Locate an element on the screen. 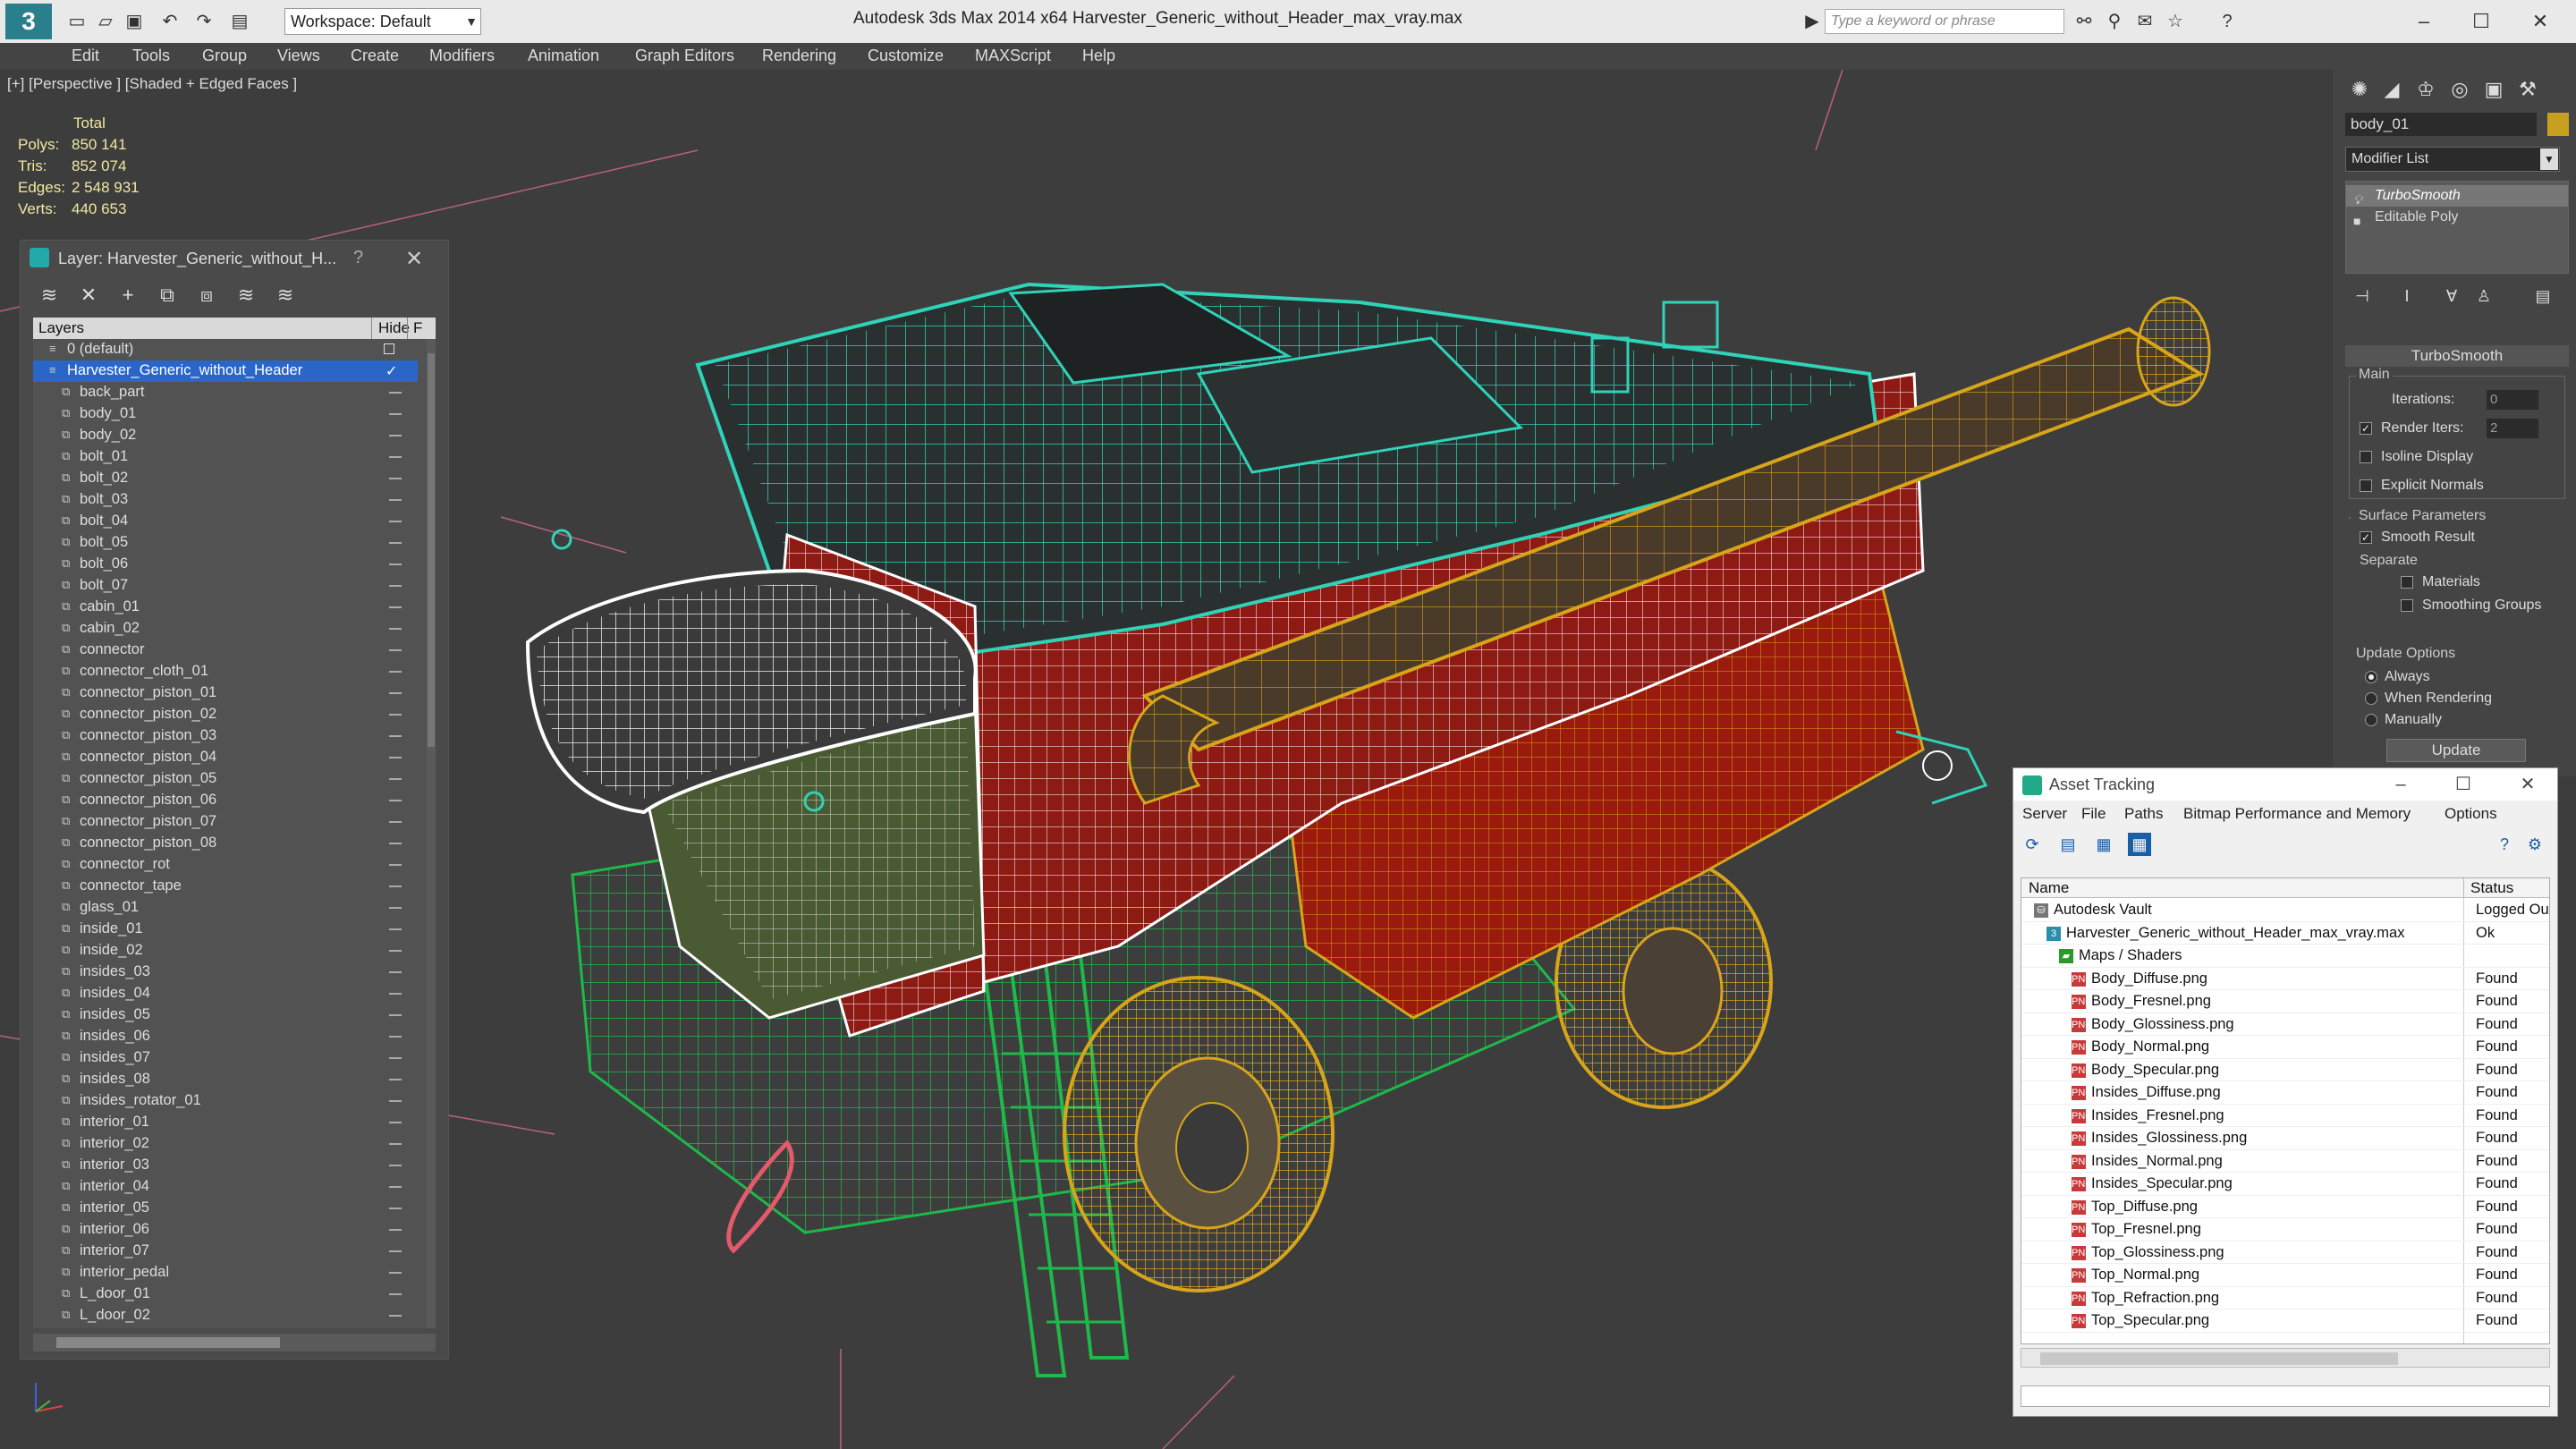  settings-icon: ⚙ is located at coordinates (2534, 844).